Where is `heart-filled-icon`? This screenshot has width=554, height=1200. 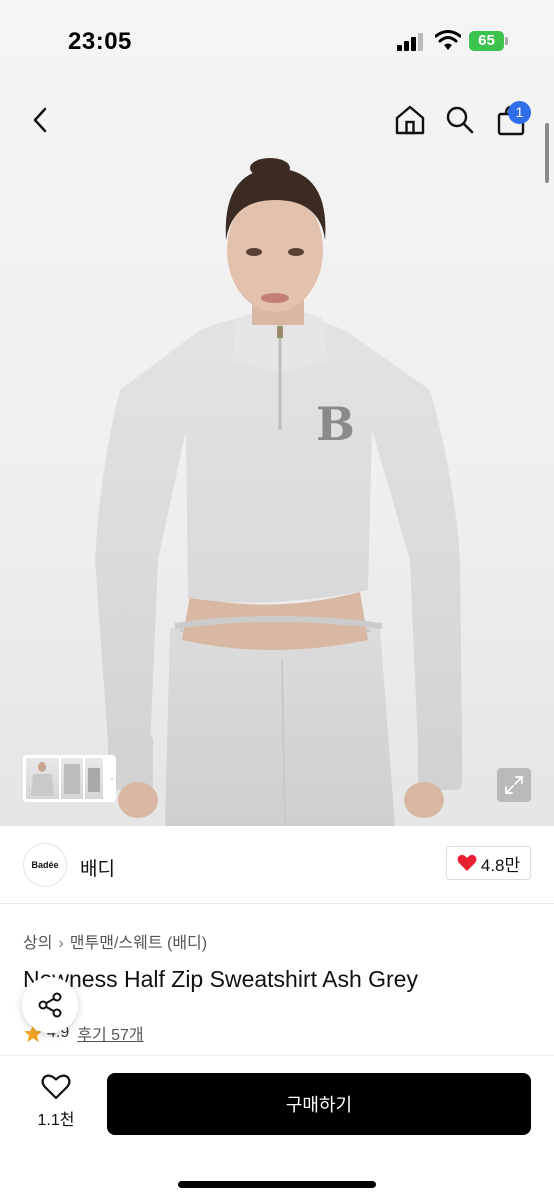 heart-filled-icon is located at coordinates (467, 862).